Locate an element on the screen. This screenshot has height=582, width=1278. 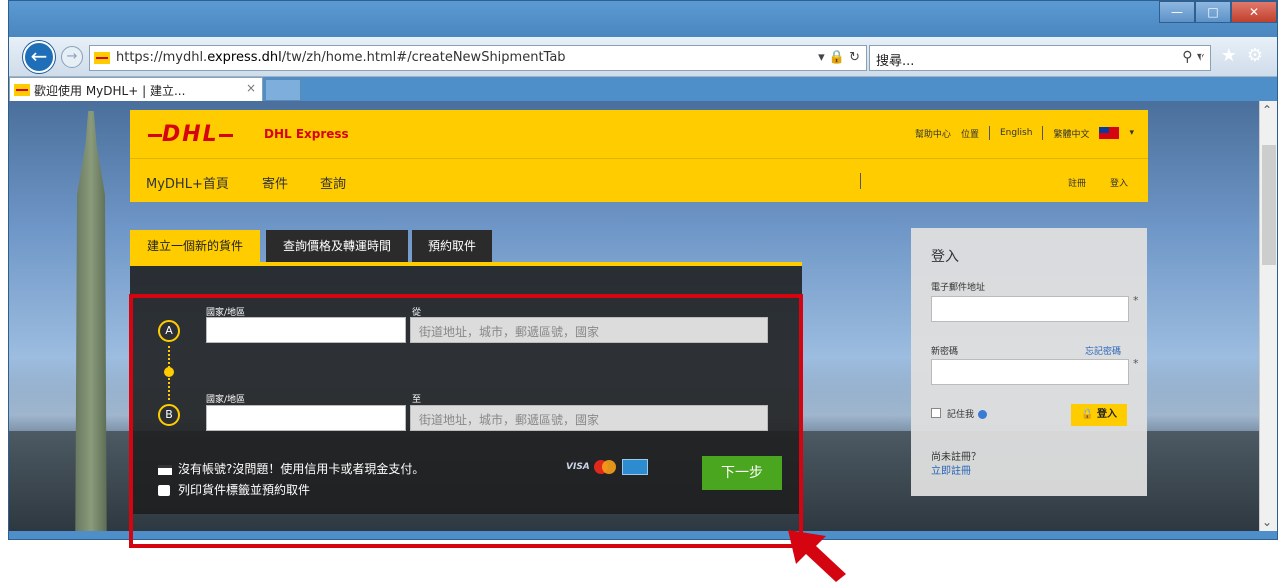
favorites-star-icon: ★ is located at coordinates (1229, 55).